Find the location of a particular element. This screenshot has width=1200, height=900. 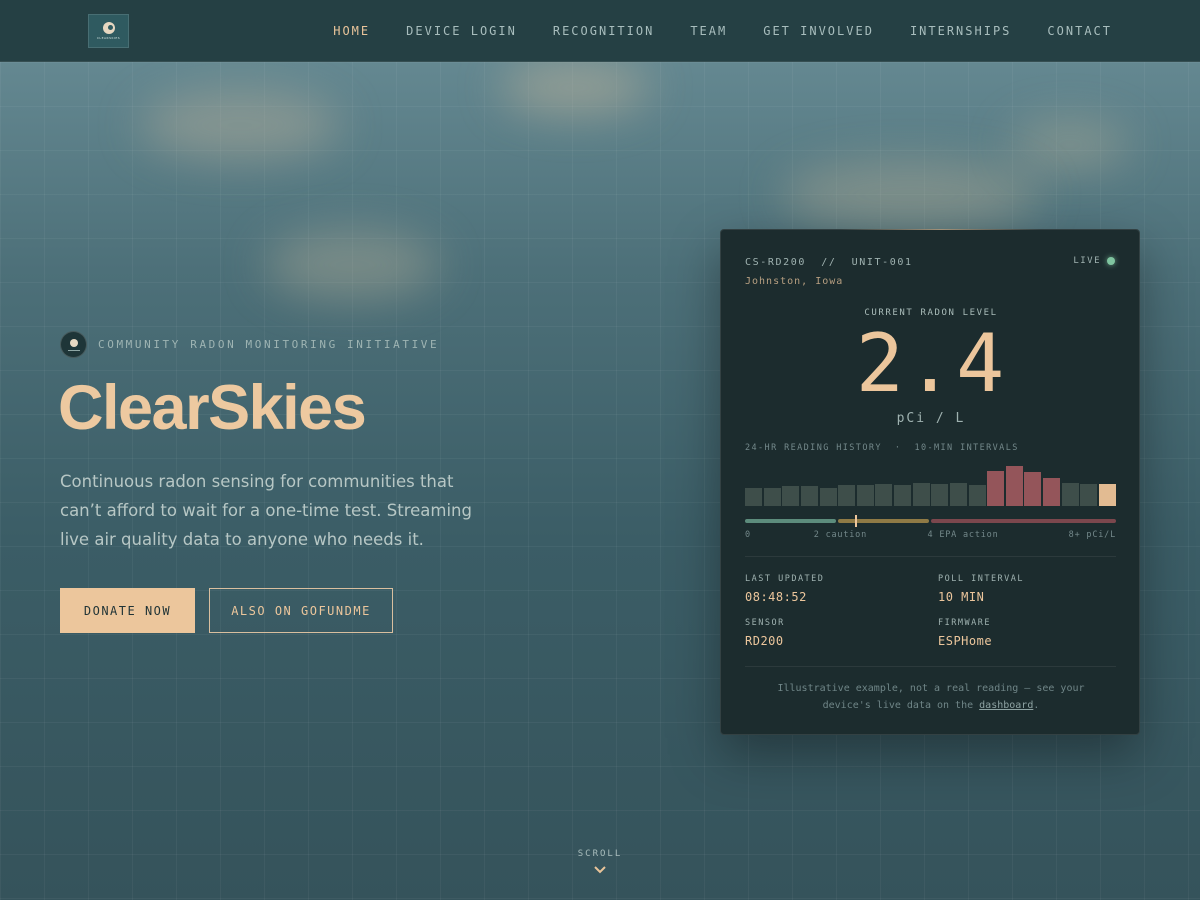

history-bar-chart is located at coordinates (930, 485).